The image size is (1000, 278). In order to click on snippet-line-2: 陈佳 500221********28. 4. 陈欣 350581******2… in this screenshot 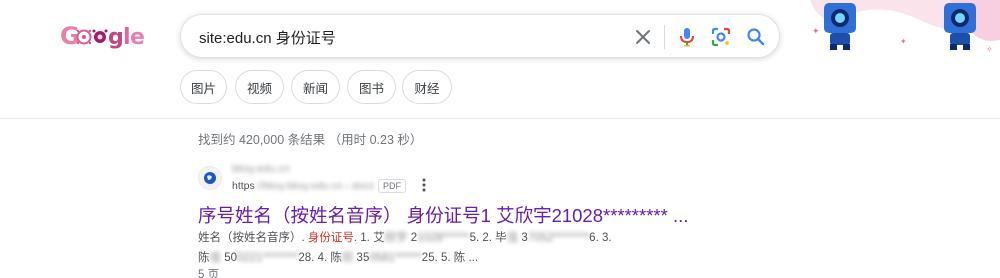, I will do `click(338, 258)`.